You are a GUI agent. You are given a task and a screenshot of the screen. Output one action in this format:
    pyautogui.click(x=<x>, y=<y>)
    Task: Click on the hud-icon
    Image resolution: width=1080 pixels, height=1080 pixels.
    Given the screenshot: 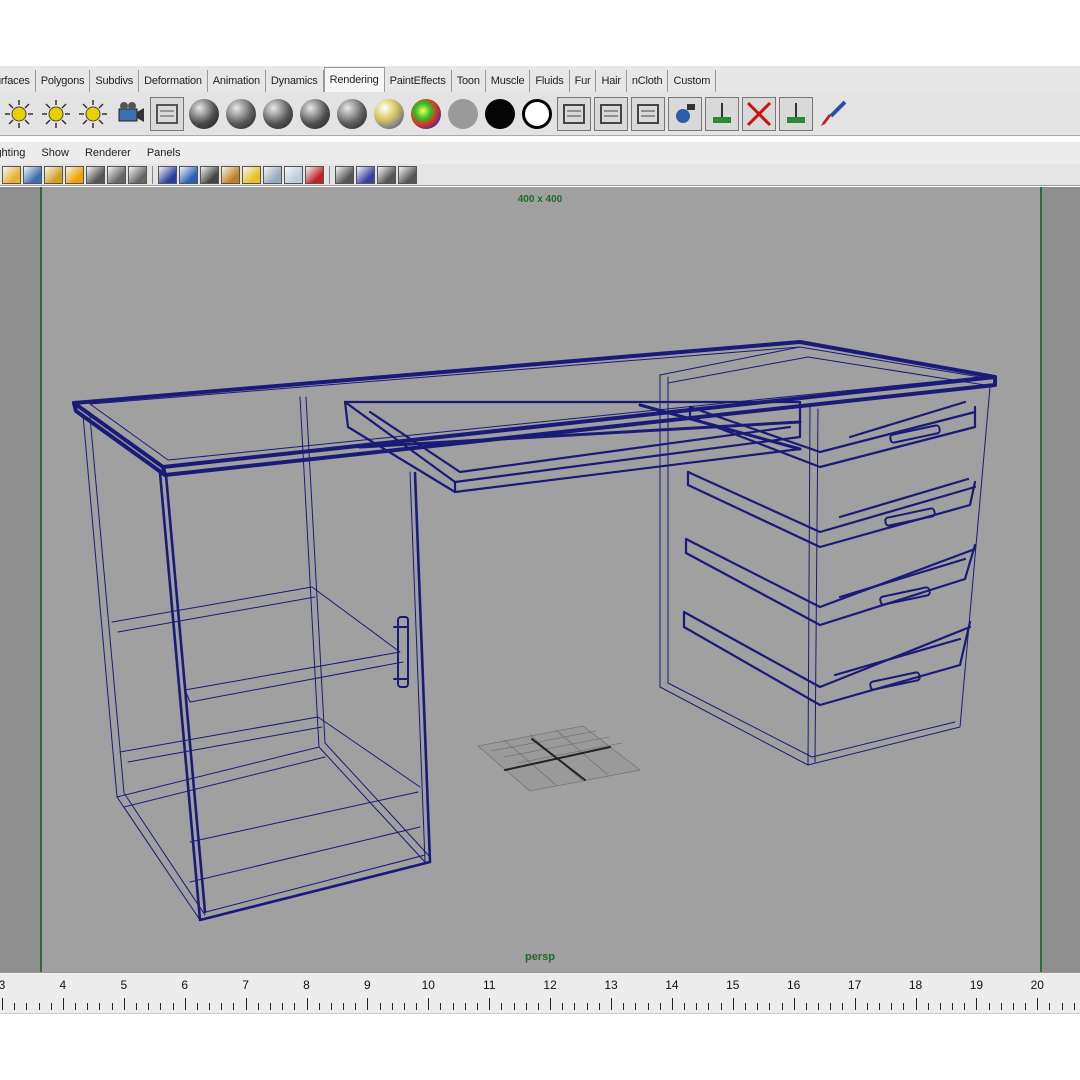 What is the action you would take?
    pyautogui.click(x=365, y=174)
    